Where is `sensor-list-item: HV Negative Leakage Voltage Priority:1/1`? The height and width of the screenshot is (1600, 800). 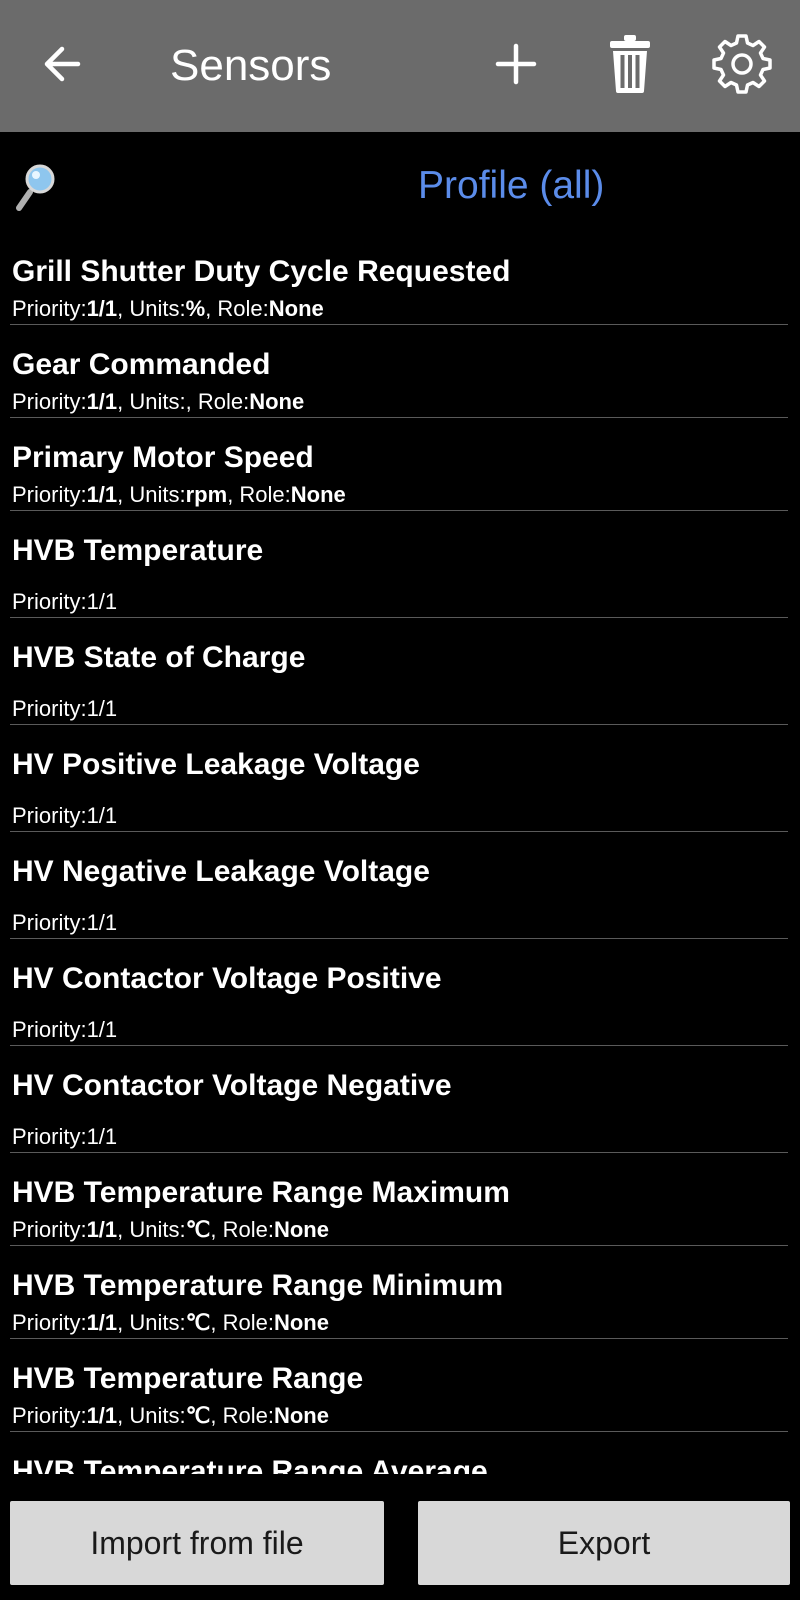
sensor-list-item: HV Negative Leakage Voltage Priority:1/1 is located at coordinates (400, 885).